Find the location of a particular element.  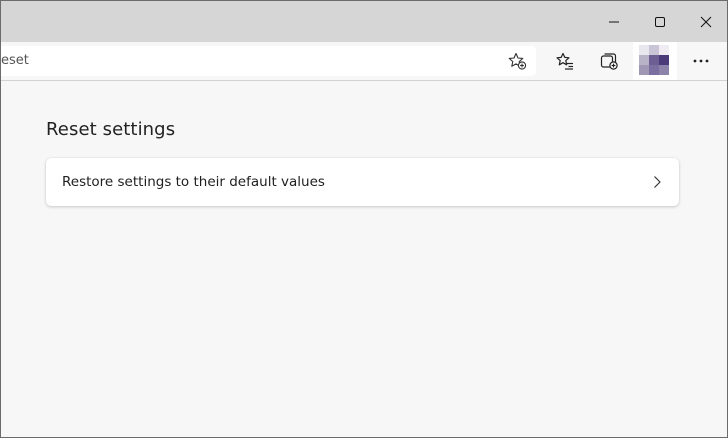

collections-icon is located at coordinates (609, 61).